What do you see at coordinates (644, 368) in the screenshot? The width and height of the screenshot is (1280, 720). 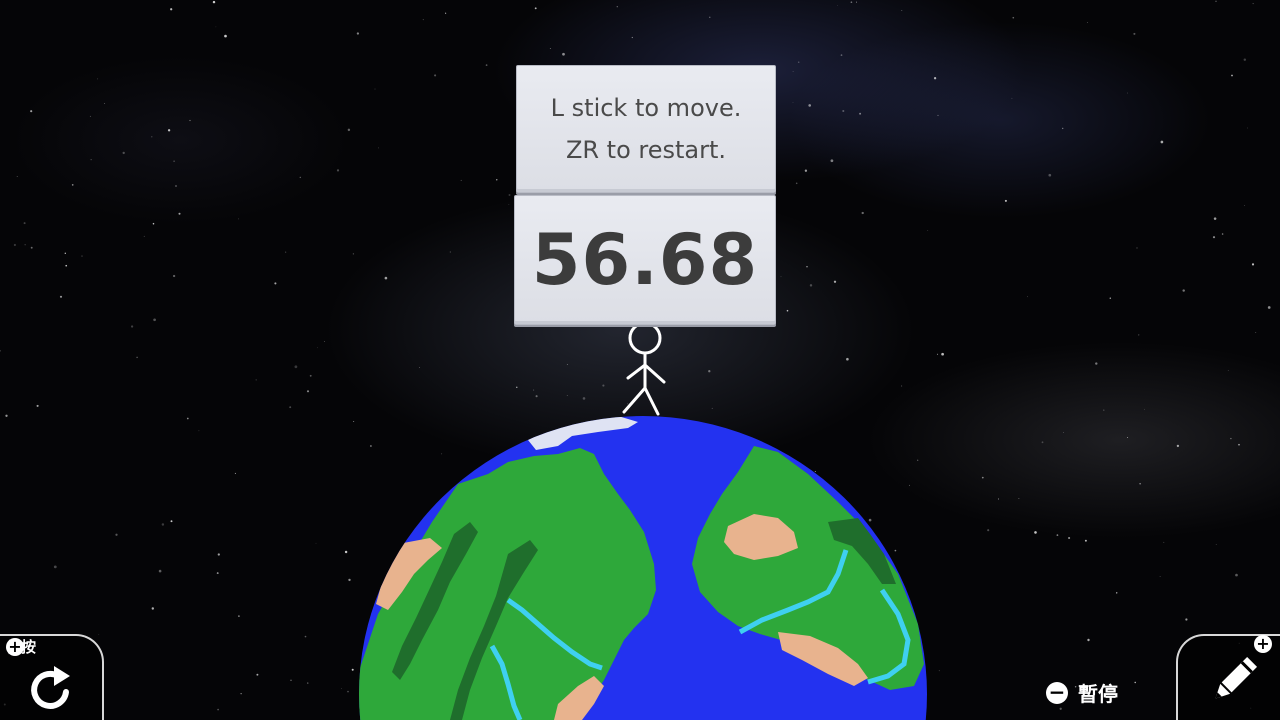 I see `stick-figure-player` at bounding box center [644, 368].